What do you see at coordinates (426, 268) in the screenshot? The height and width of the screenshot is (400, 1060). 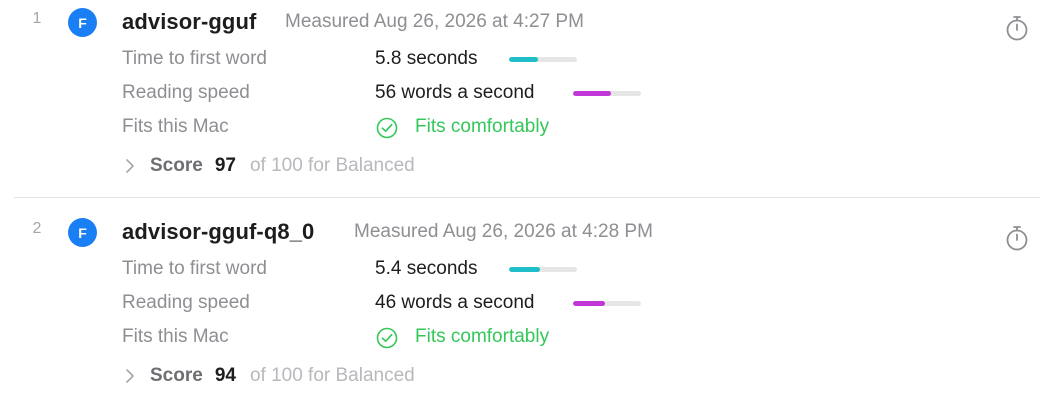 I see `time-to-first-word-value: 5.4 seconds` at bounding box center [426, 268].